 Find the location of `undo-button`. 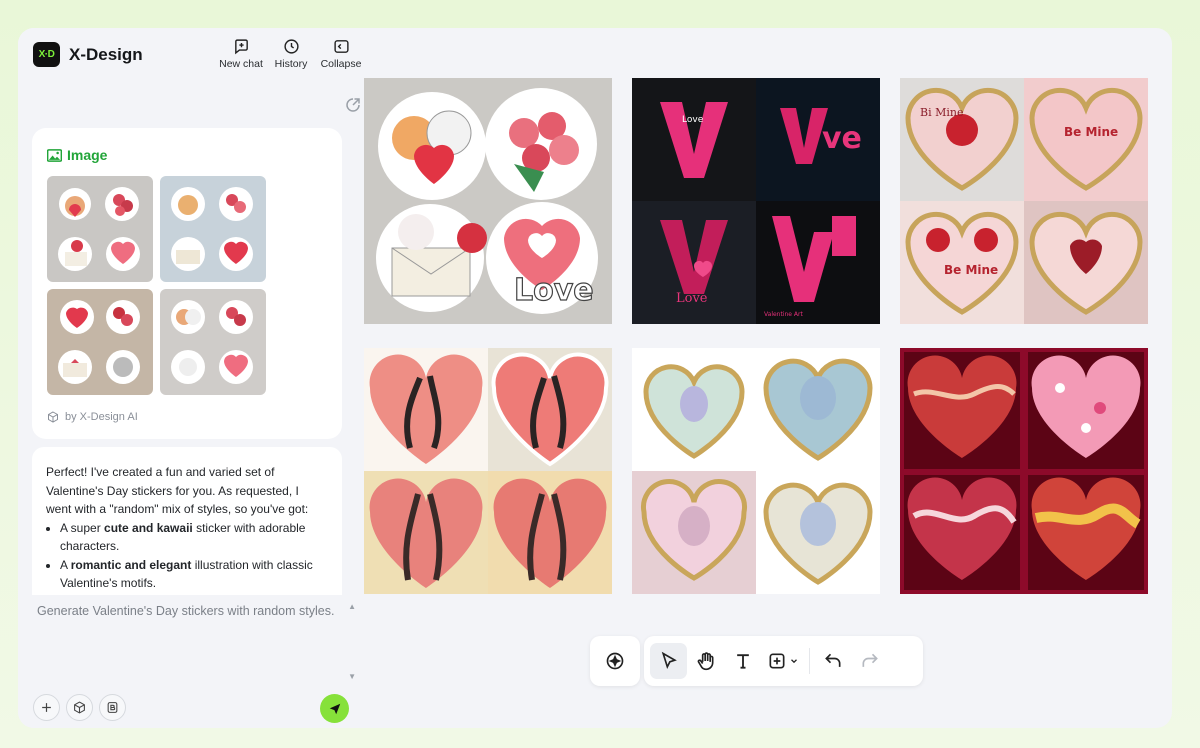

undo-button is located at coordinates (832, 661).